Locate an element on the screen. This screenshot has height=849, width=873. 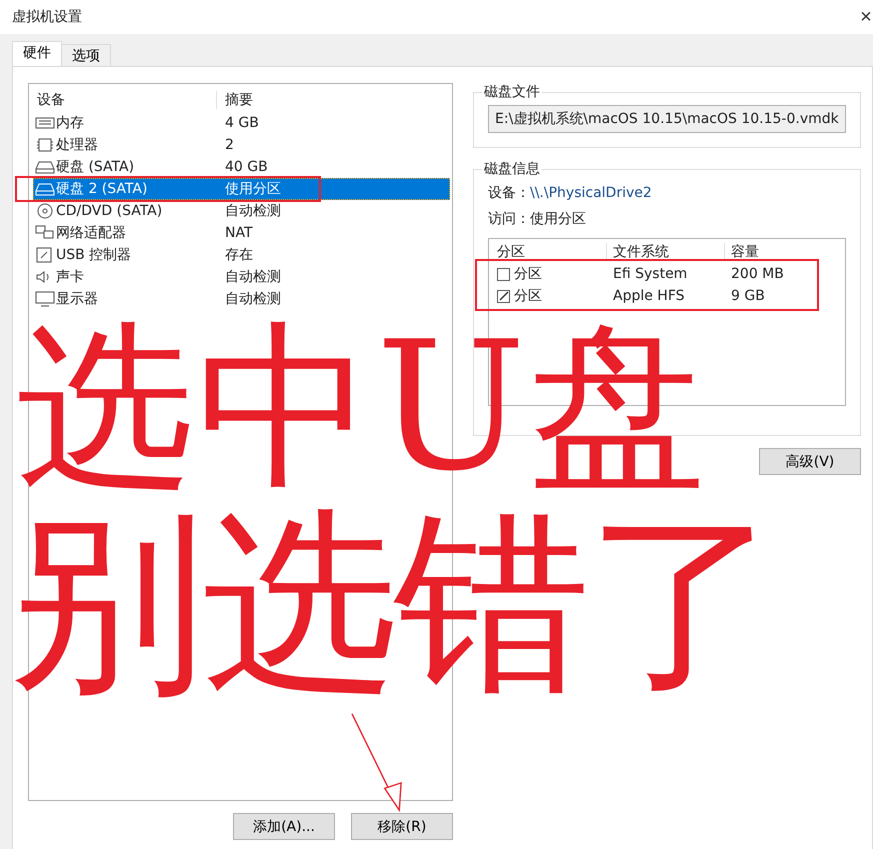
tab: 选项 is located at coordinates (86, 55).